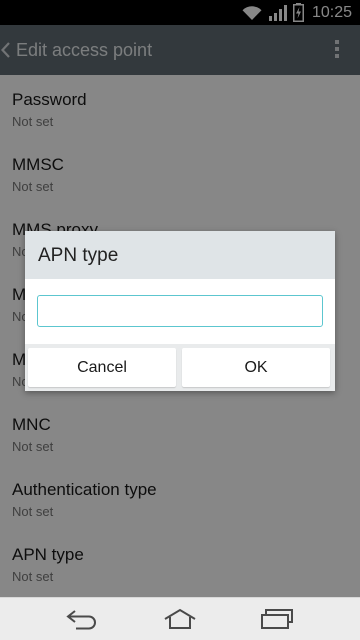 The image size is (360, 640). I want to click on back-icon, so click(82, 619).